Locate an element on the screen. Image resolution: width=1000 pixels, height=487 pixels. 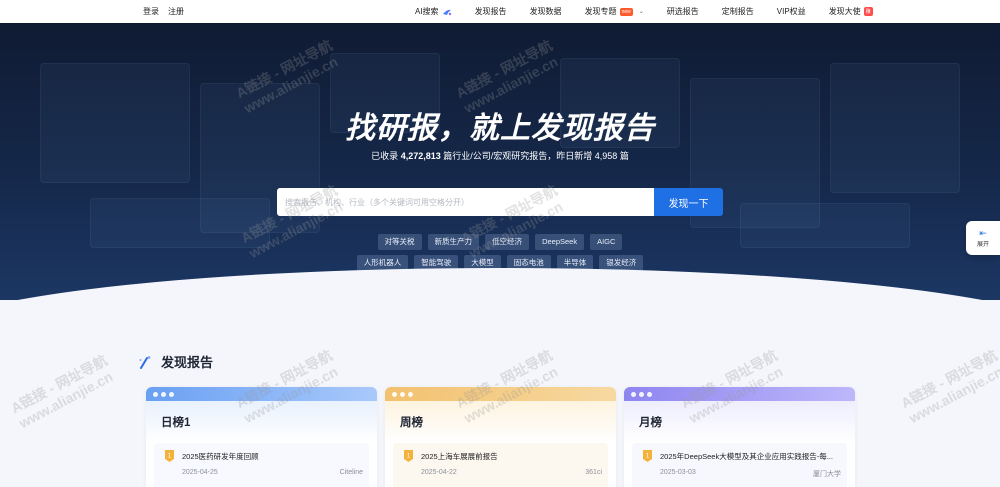
hot-tag: AIGC is located at coordinates (606, 242).